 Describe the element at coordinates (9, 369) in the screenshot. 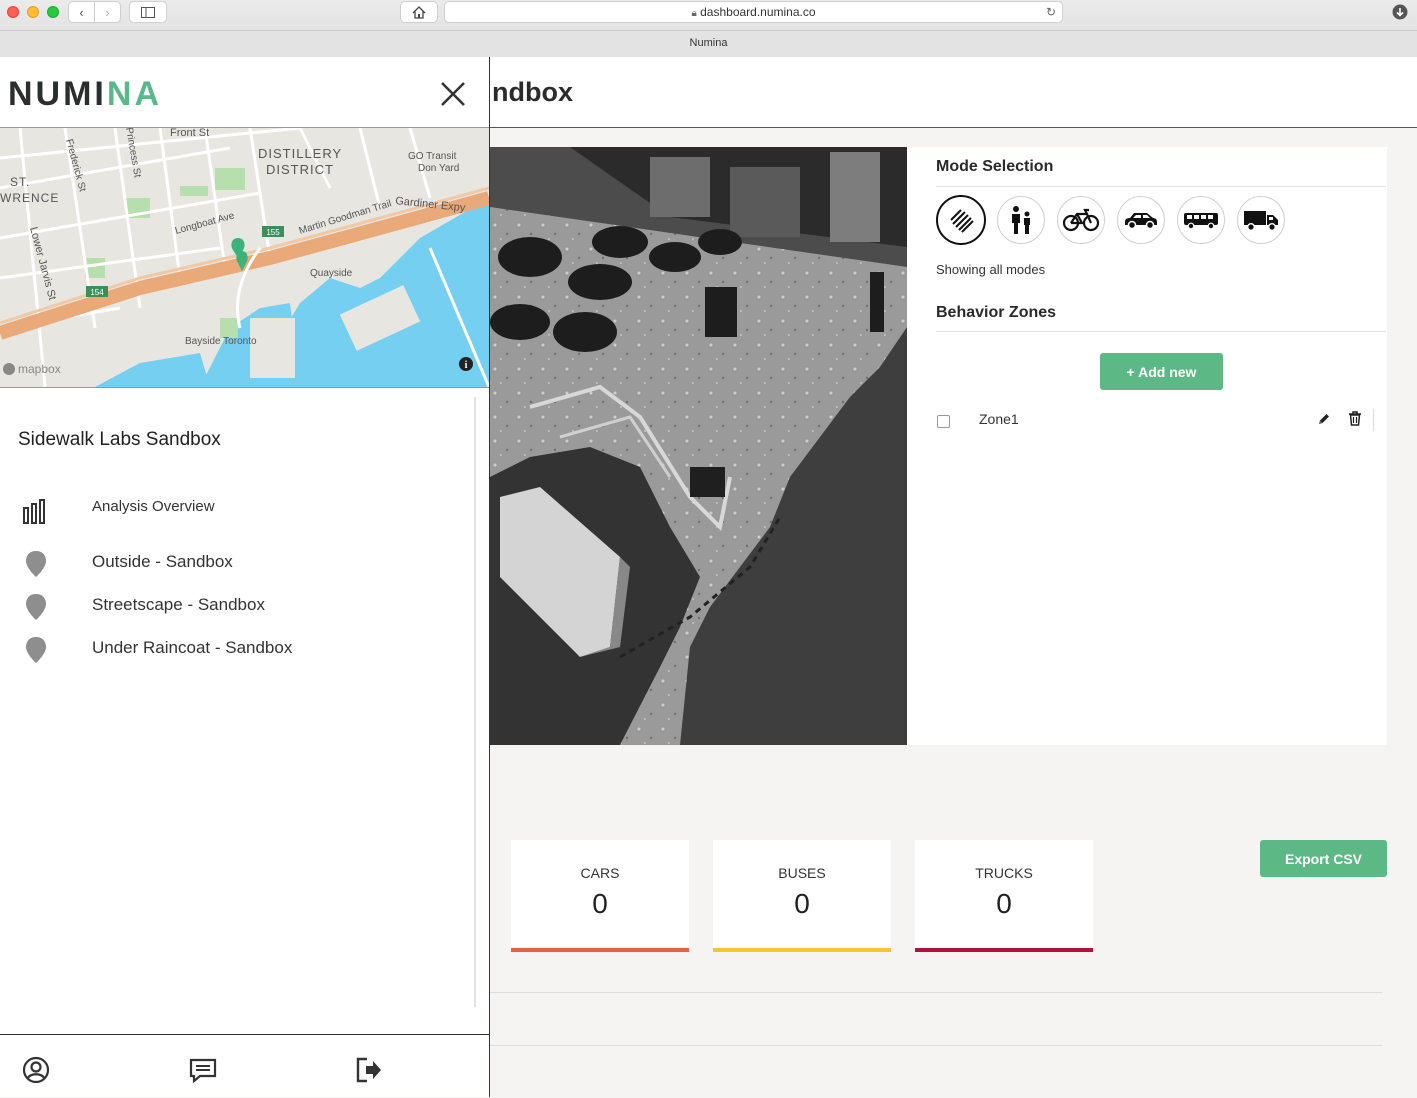

I see `mapbox-logo-icon` at that location.